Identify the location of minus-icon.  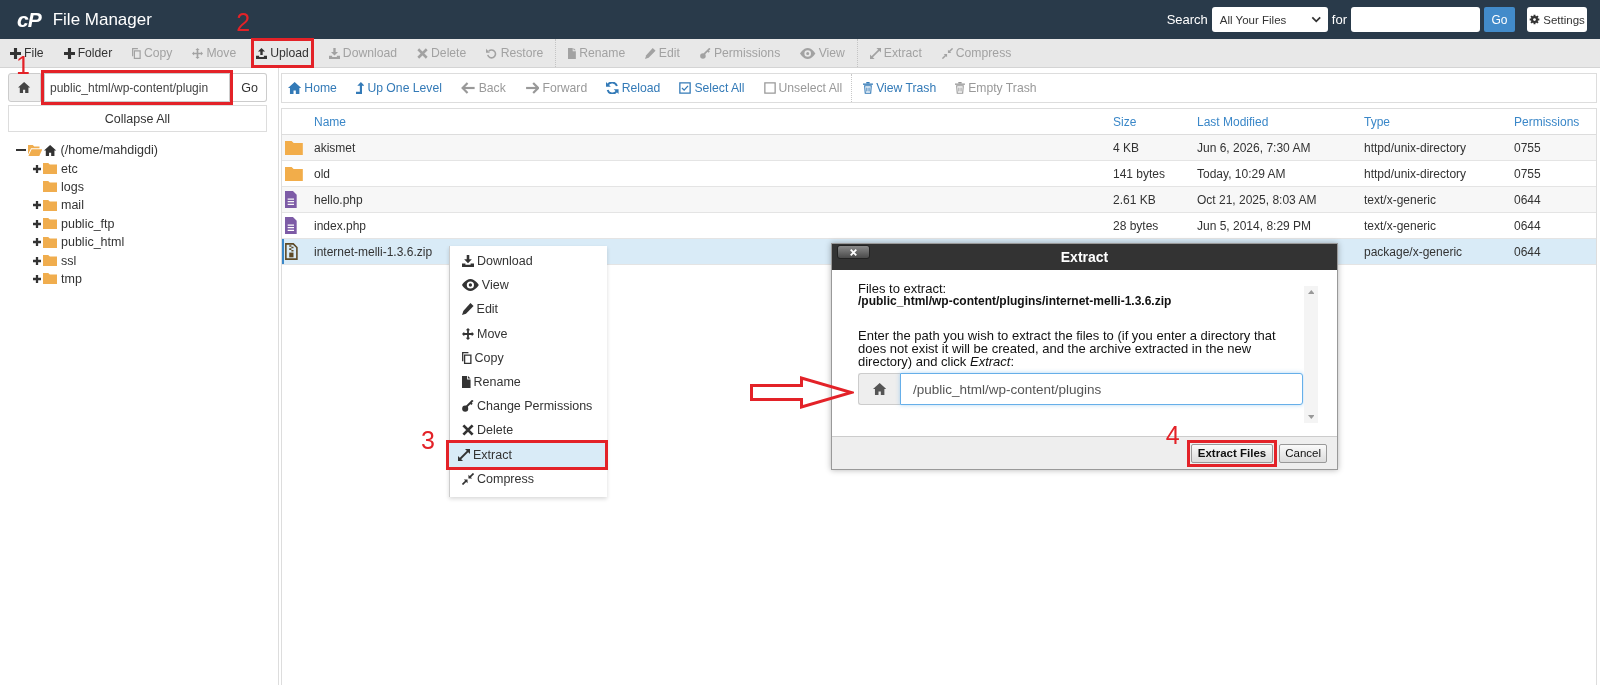
(21, 150).